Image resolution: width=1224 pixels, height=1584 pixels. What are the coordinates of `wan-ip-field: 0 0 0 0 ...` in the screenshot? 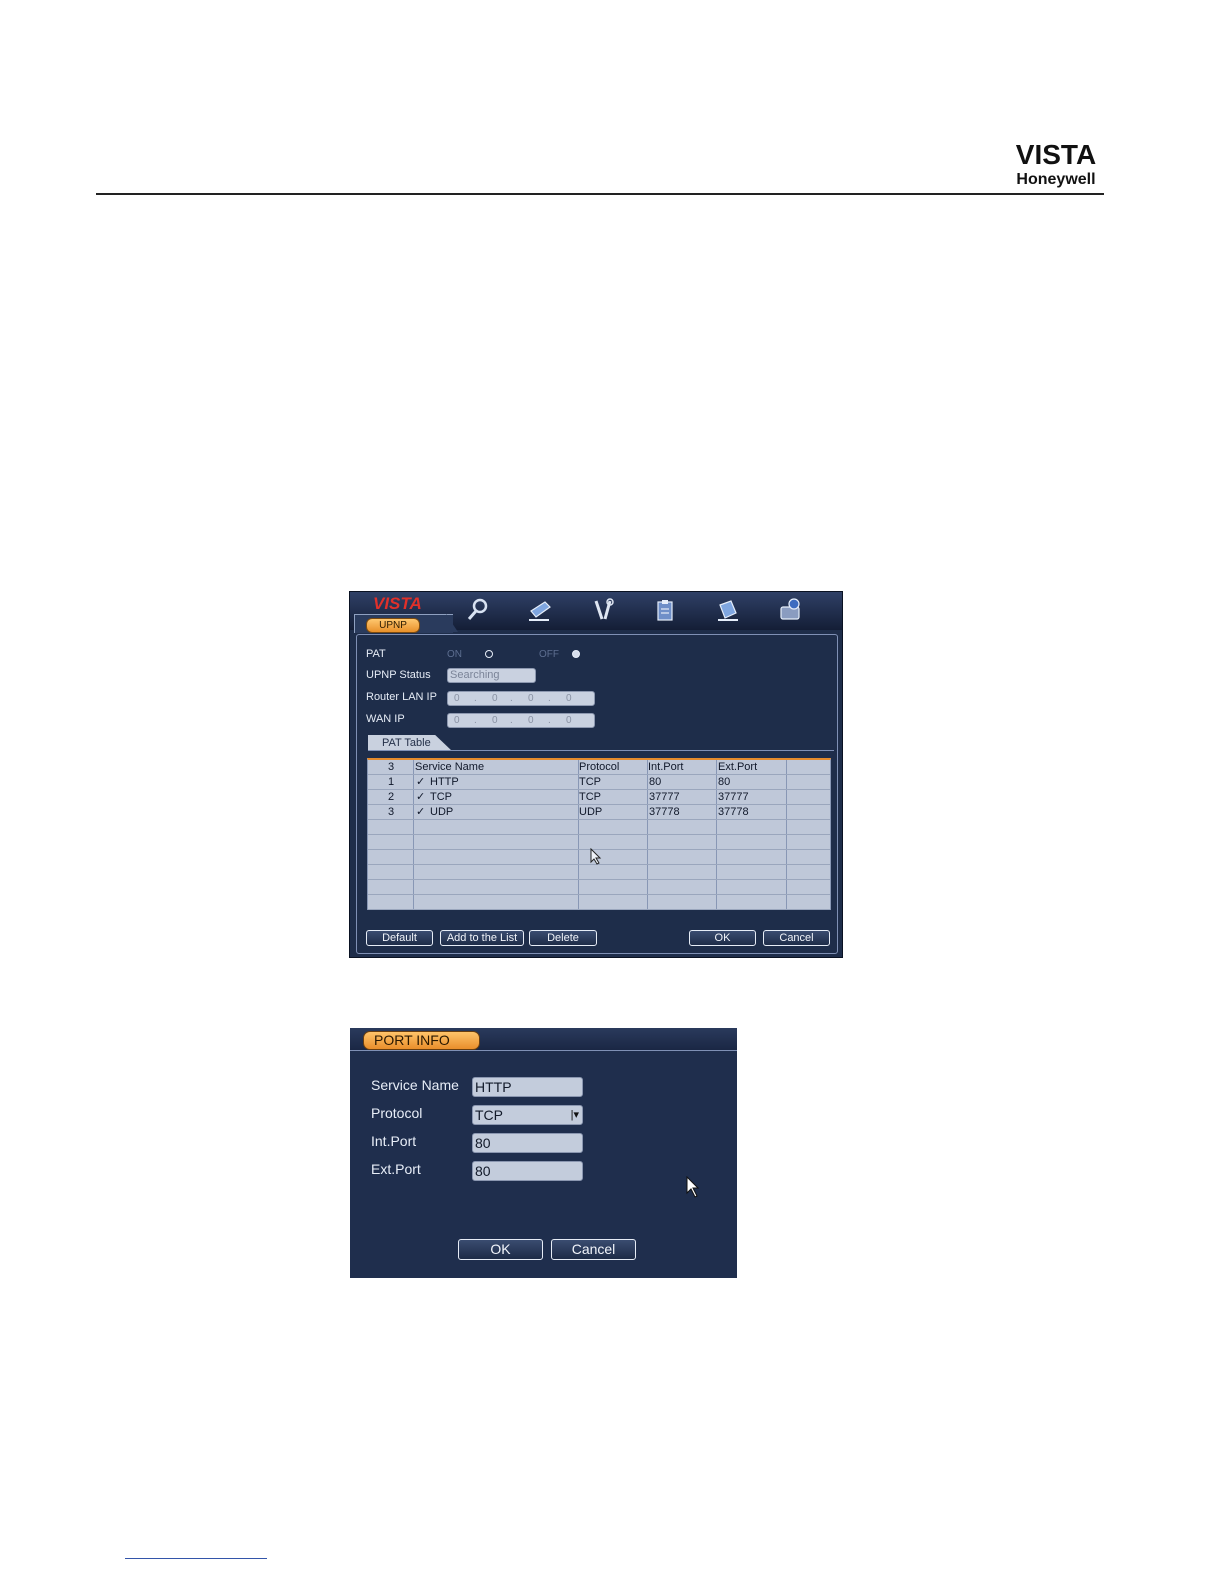 It's located at (521, 720).